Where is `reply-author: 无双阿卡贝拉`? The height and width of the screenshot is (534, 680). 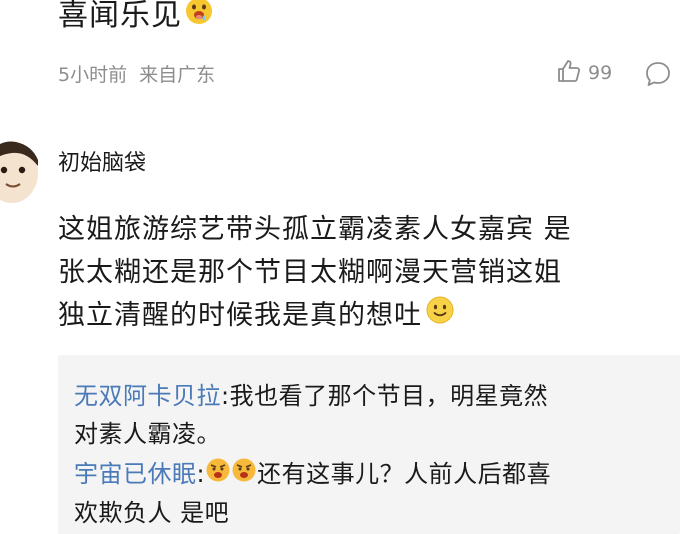 reply-author: 无双阿卡贝拉 is located at coordinates (147, 396).